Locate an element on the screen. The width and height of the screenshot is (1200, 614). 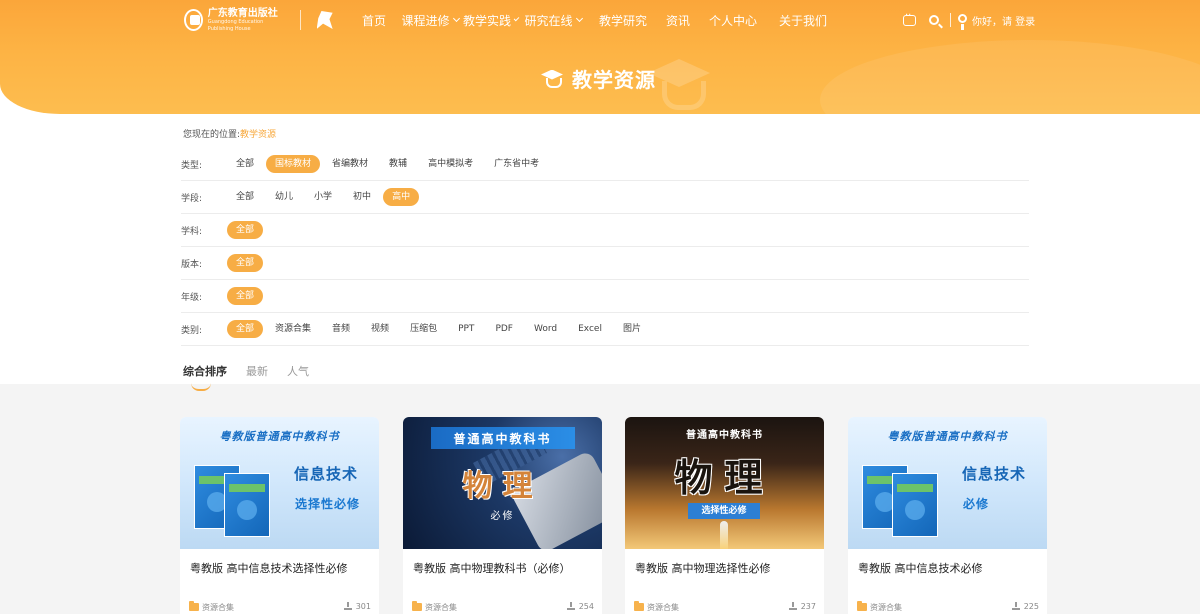
publisher-logo-icon is located at coordinates (193, 20).